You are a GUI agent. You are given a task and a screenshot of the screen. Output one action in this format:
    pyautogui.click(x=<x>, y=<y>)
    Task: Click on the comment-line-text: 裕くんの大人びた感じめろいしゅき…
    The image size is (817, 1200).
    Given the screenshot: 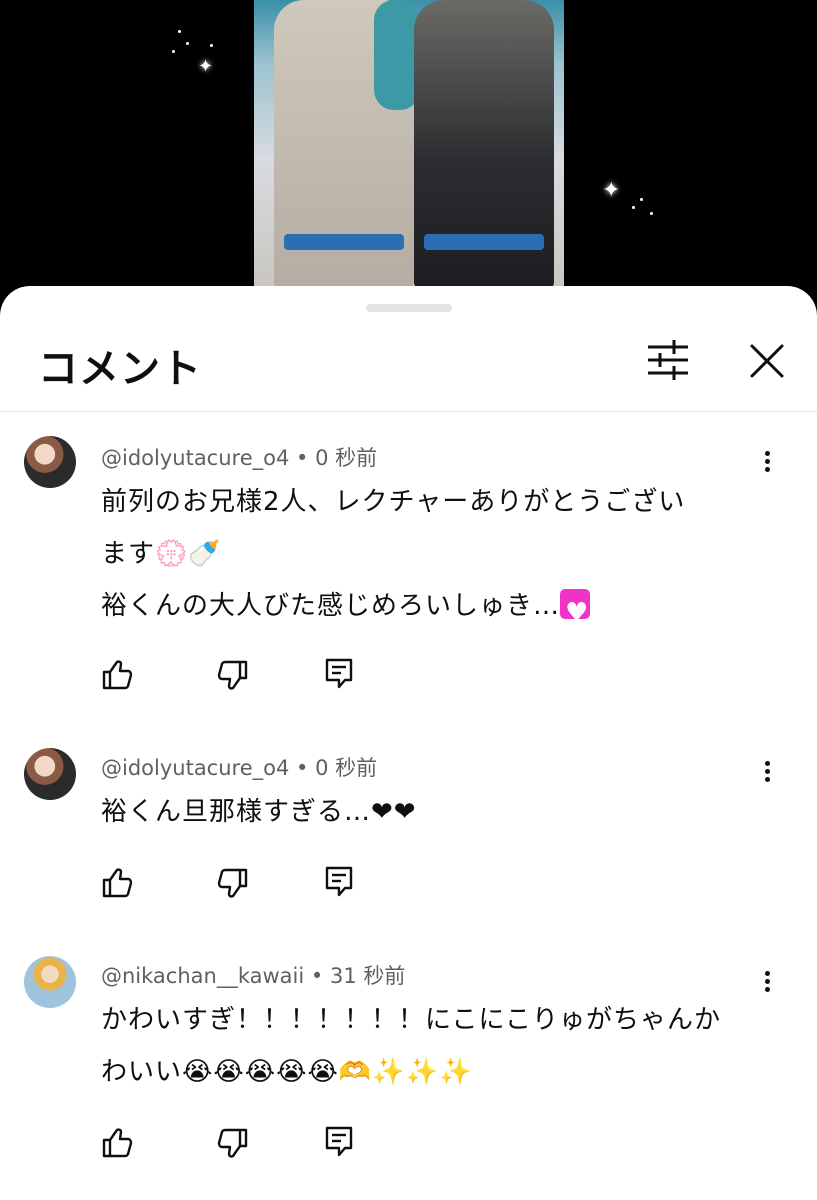 What is the action you would take?
    pyautogui.click(x=331, y=606)
    